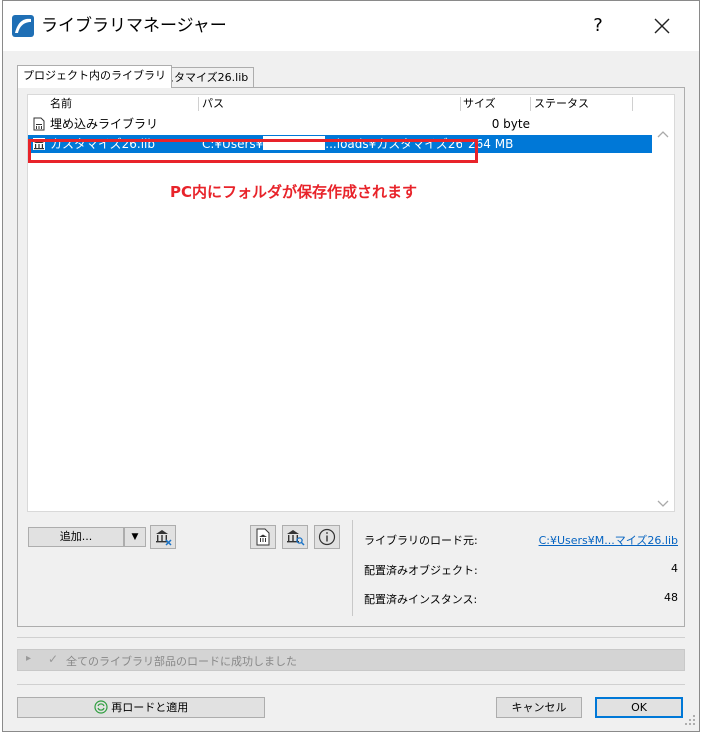  Describe the element at coordinates (671, 597) in the screenshot. I see `placed-instances-value: 48` at that location.